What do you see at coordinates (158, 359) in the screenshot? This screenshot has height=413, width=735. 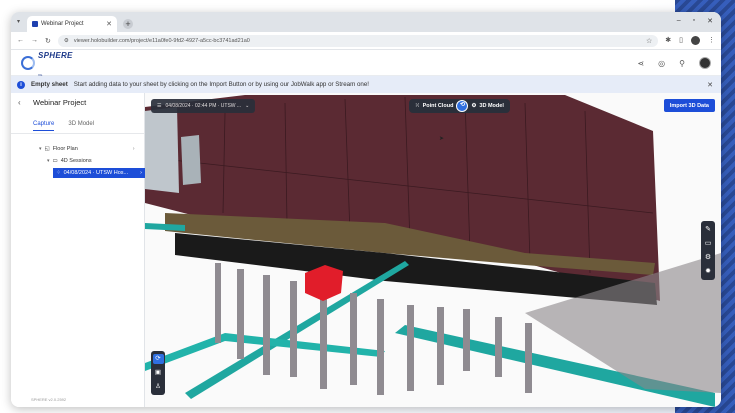 I see `orbit-view-icon: ⟳` at bounding box center [158, 359].